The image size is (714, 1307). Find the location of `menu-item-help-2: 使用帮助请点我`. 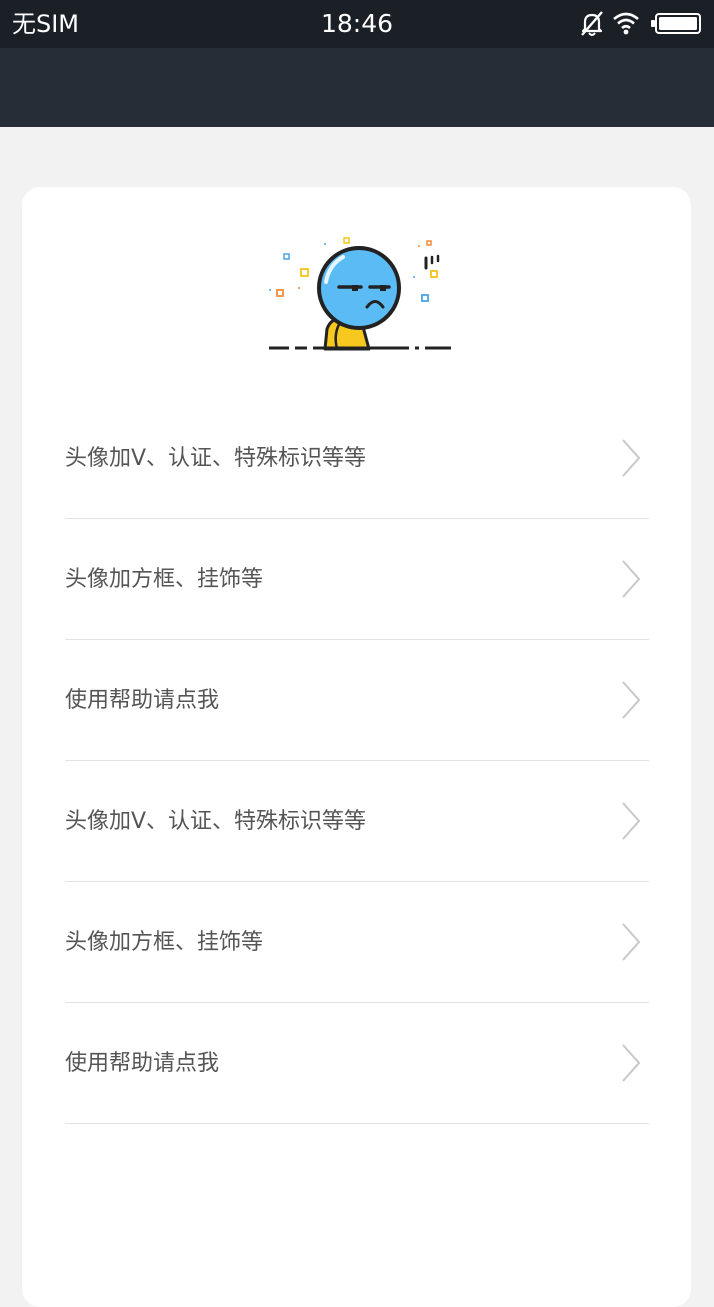

menu-item-help-2: 使用帮助请点我 is located at coordinates (357, 1063).